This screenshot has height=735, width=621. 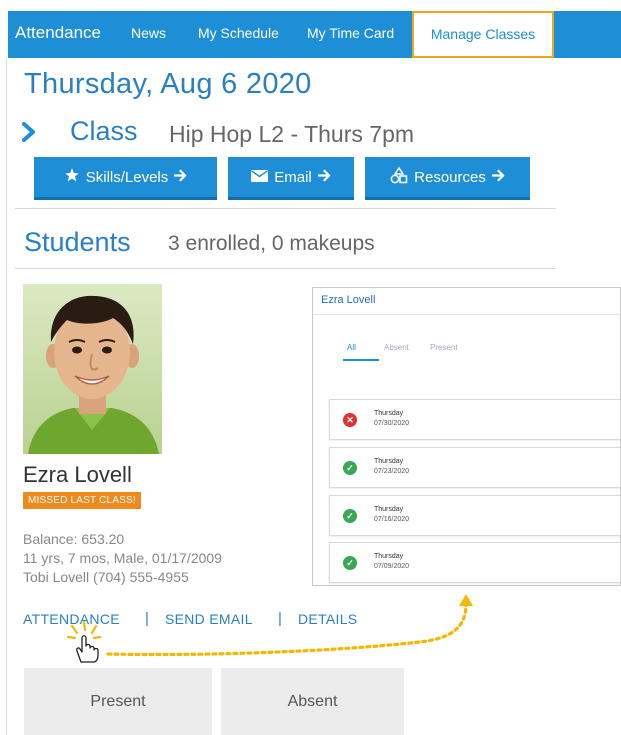 I want to click on click-pointer-icon, so click(x=84, y=641).